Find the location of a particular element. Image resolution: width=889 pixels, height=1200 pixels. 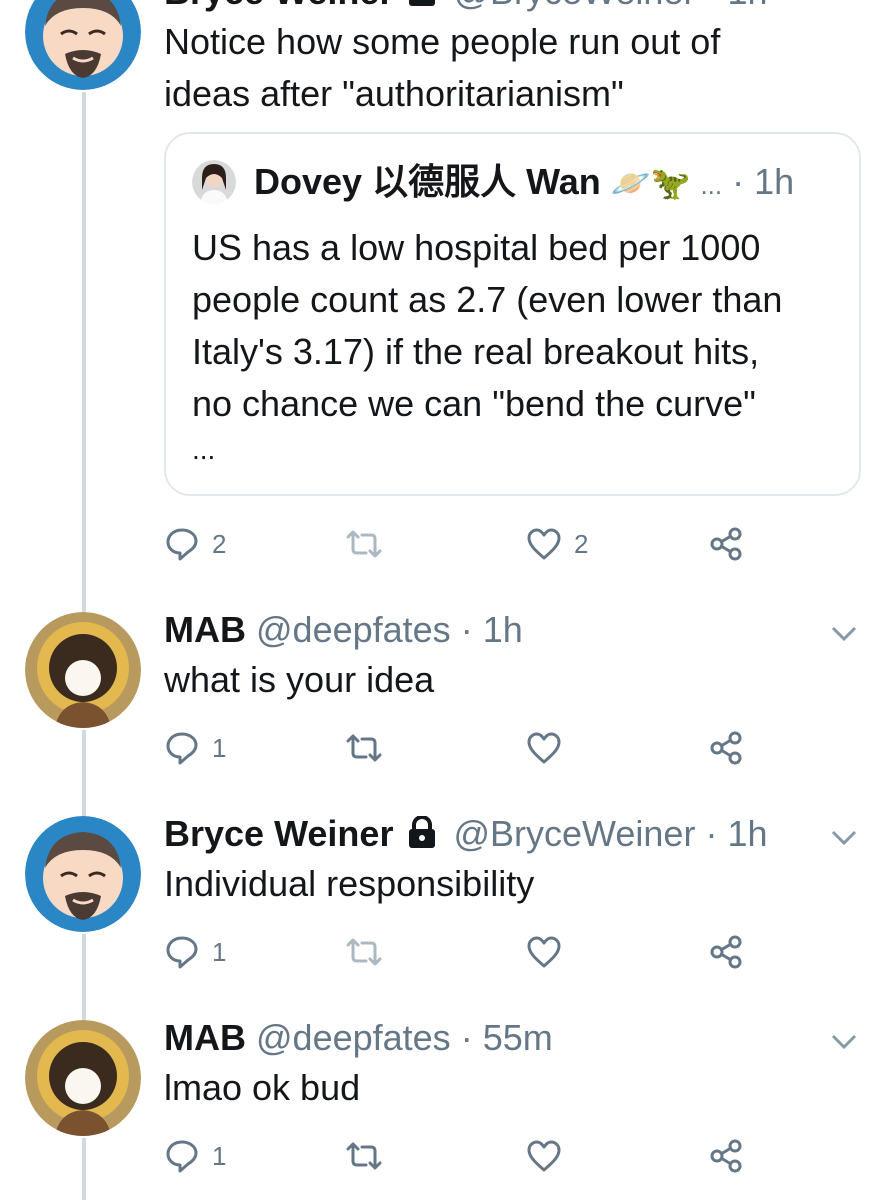

avatar-dovey is located at coordinates (214, 182).